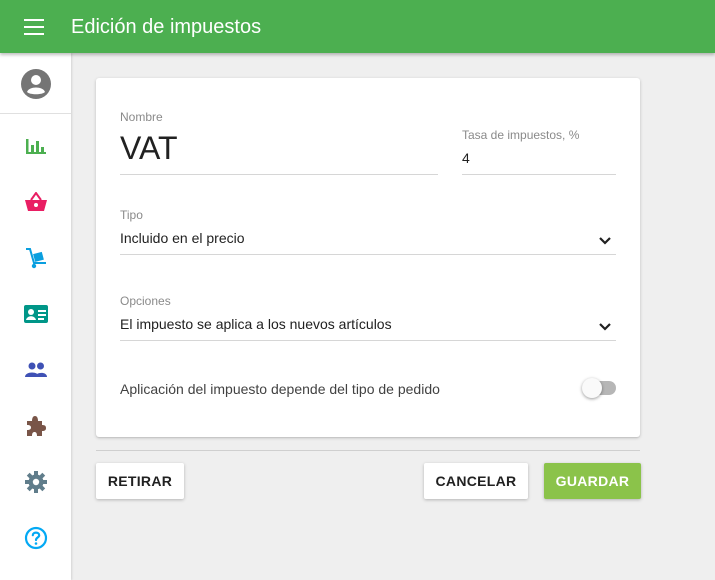  Describe the element at coordinates (279, 174) in the screenshot. I see `name-underline` at that location.